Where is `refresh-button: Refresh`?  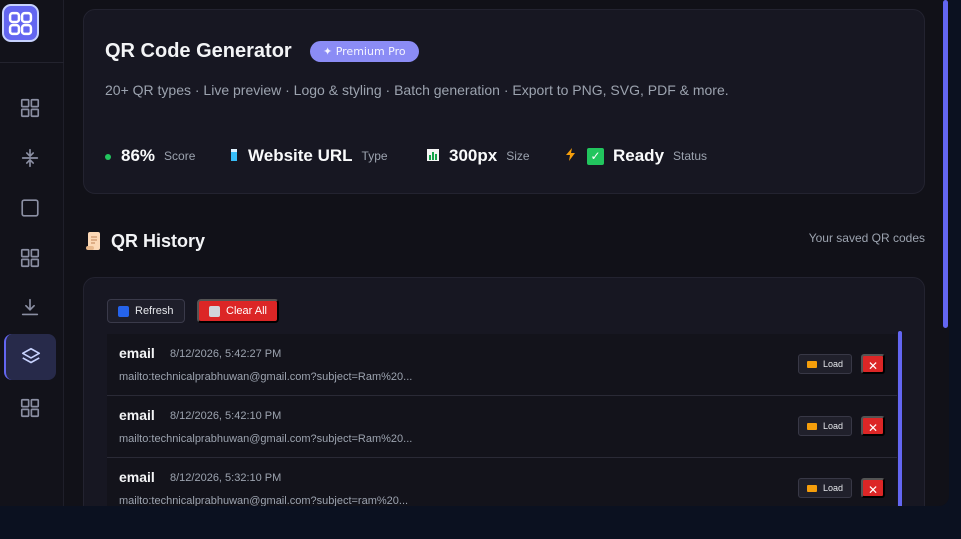 refresh-button: Refresh is located at coordinates (146, 311).